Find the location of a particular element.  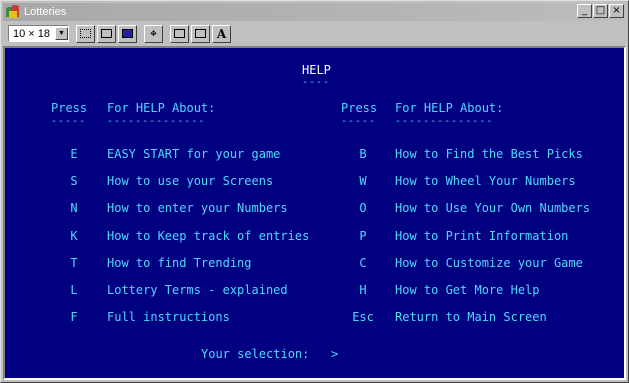

font-icon: A is located at coordinates (221, 33).